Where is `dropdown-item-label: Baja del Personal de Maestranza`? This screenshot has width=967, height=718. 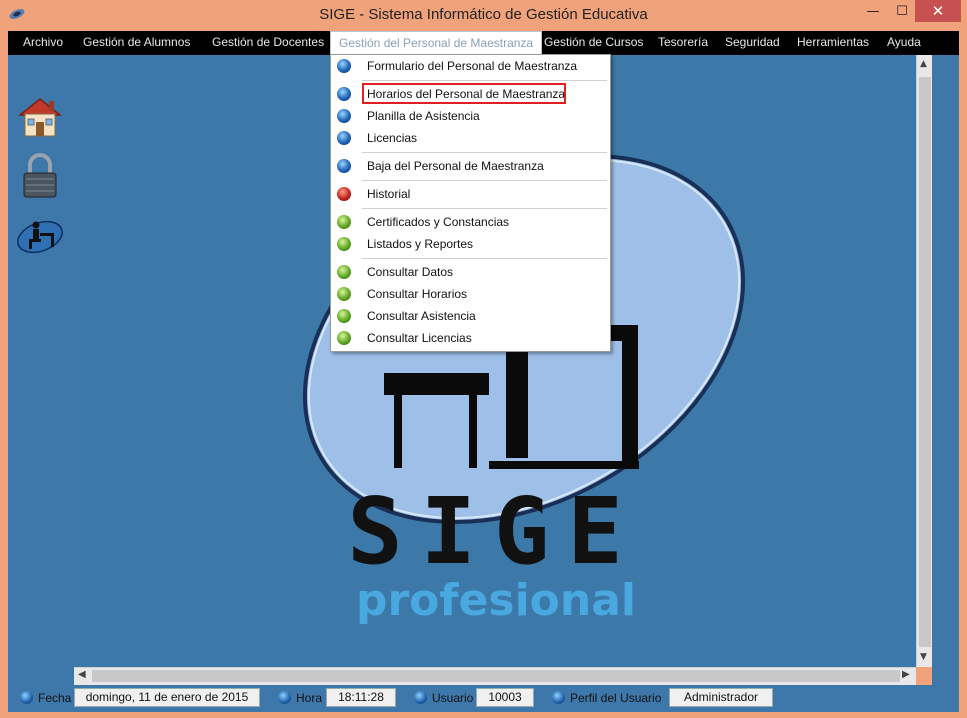
dropdown-item-label: Baja del Personal de Maestranza is located at coordinates (455, 166).